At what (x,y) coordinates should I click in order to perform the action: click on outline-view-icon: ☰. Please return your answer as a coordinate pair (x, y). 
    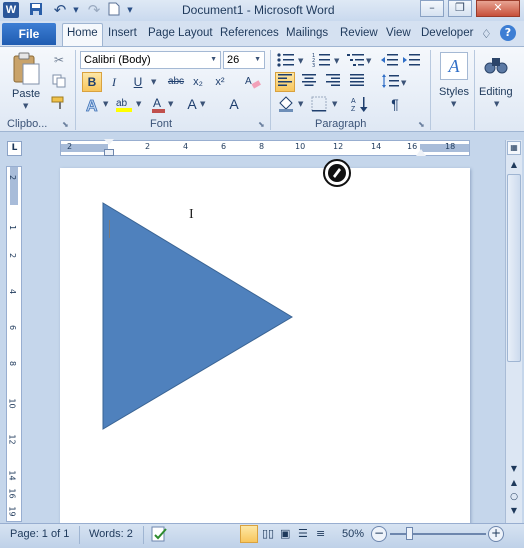
    Looking at the image, I should click on (303, 533).